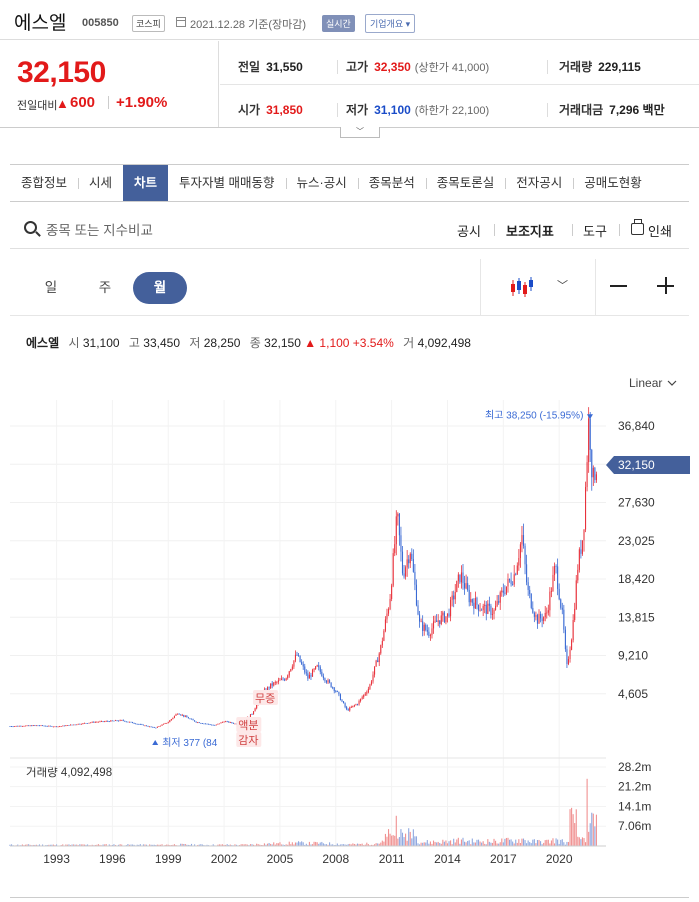 Image resolution: width=699 pixels, height=902 pixels. I want to click on tools-button: 도구, so click(595, 230).